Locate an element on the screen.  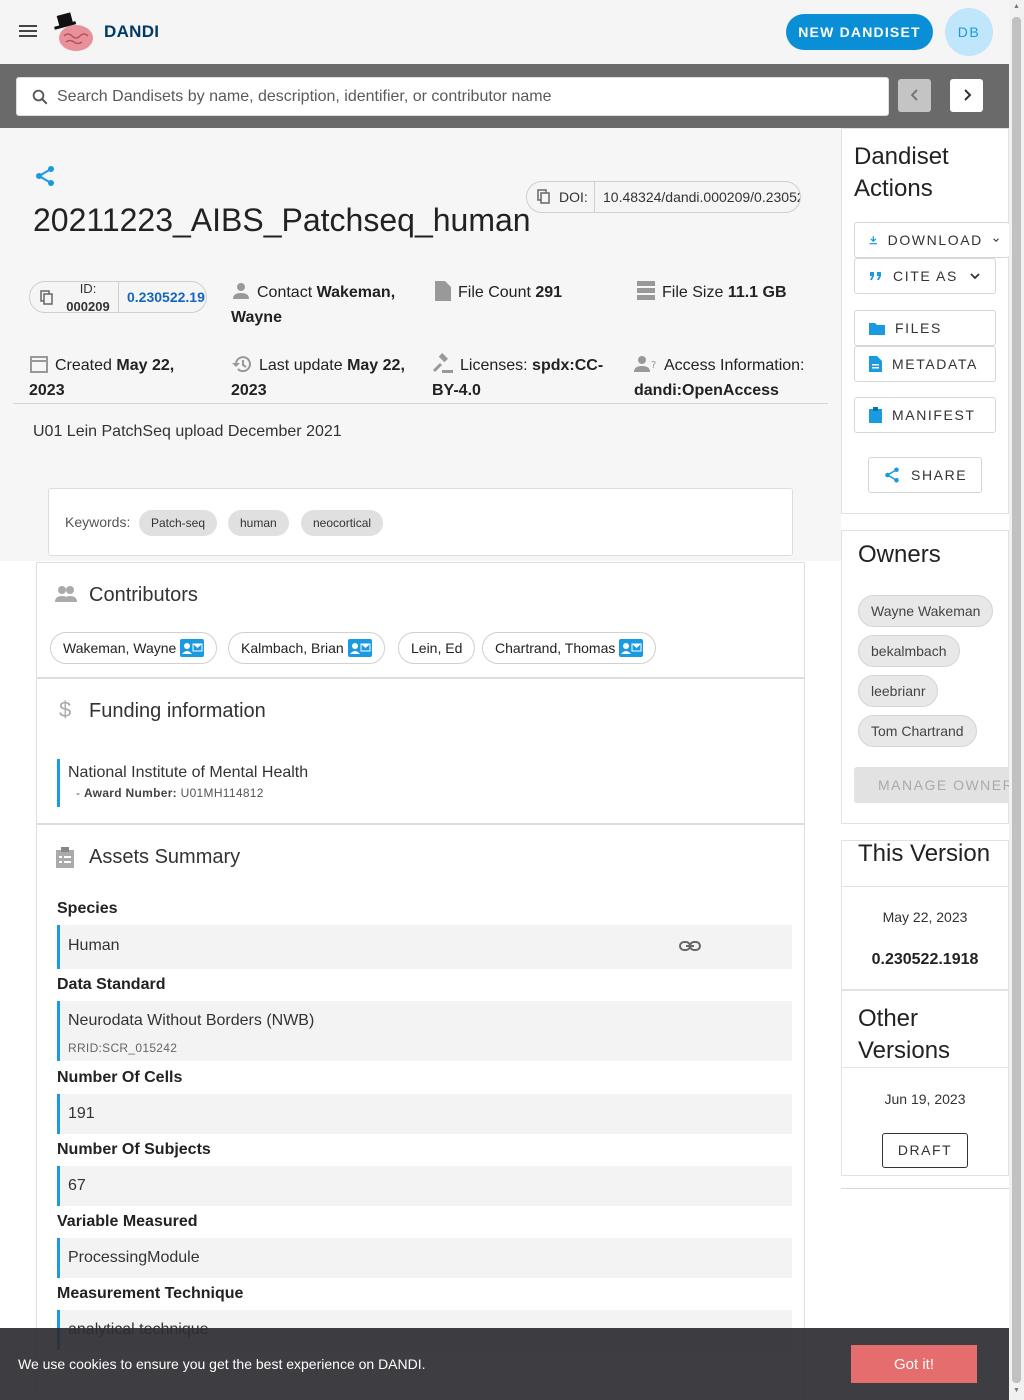
search-bar is located at coordinates (504, 96).